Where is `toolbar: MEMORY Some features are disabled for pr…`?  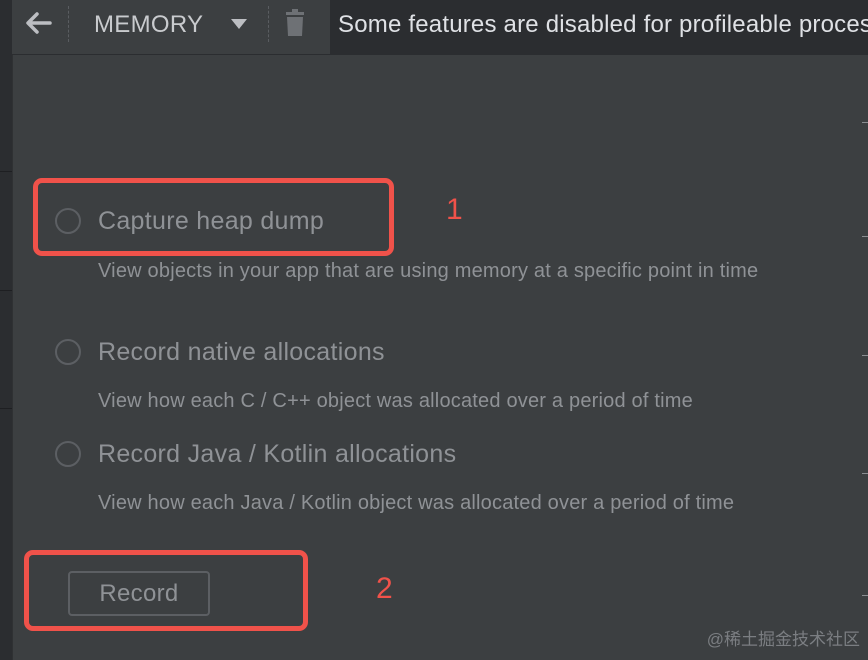
toolbar: MEMORY Some features are disabled for pr… is located at coordinates (440, 27).